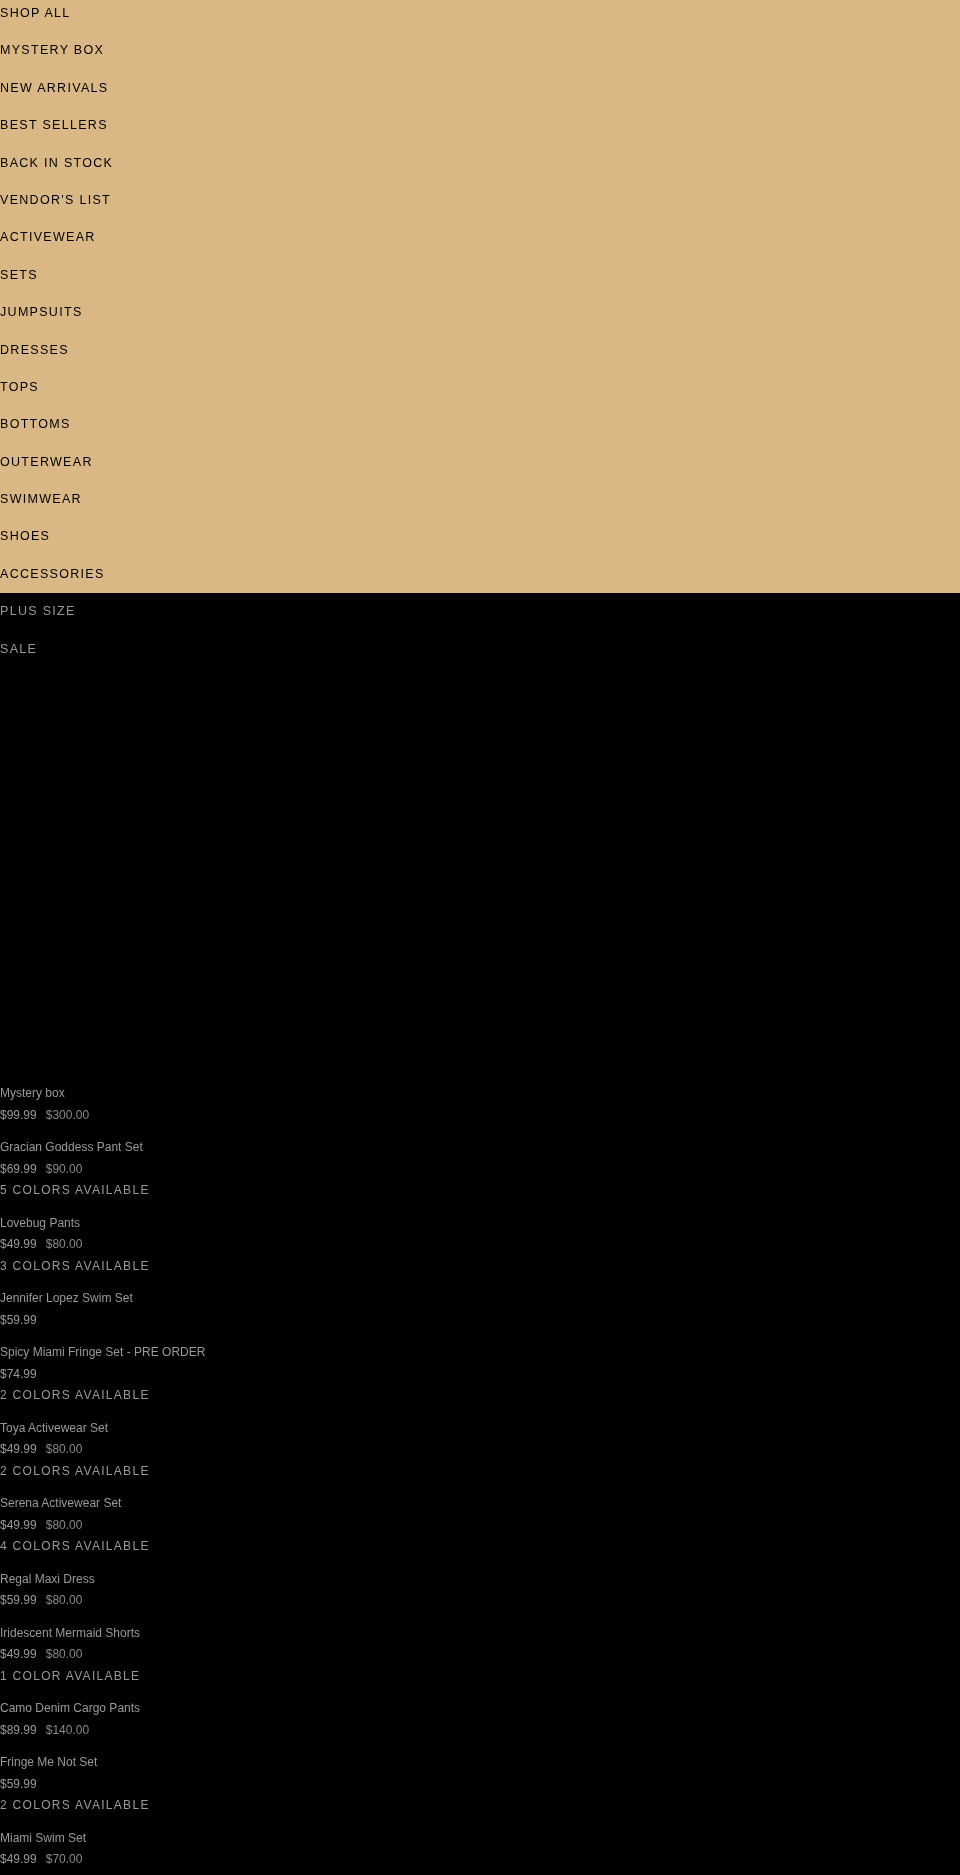 The height and width of the screenshot is (1875, 960). Describe the element at coordinates (25, 536) in the screenshot. I see `menu-link: SHOES` at that location.